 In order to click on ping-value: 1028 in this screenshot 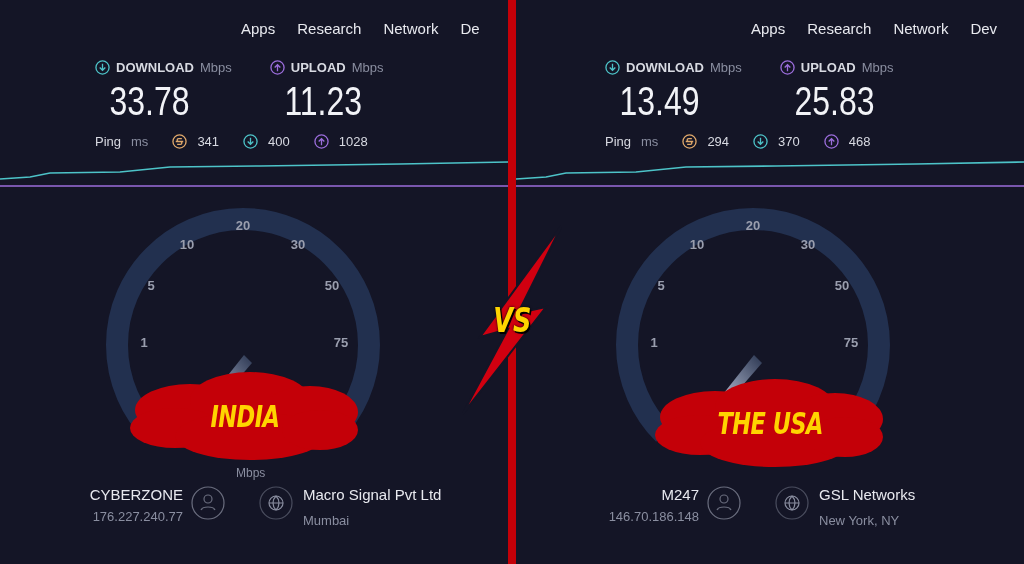, I will do `click(353, 141)`.